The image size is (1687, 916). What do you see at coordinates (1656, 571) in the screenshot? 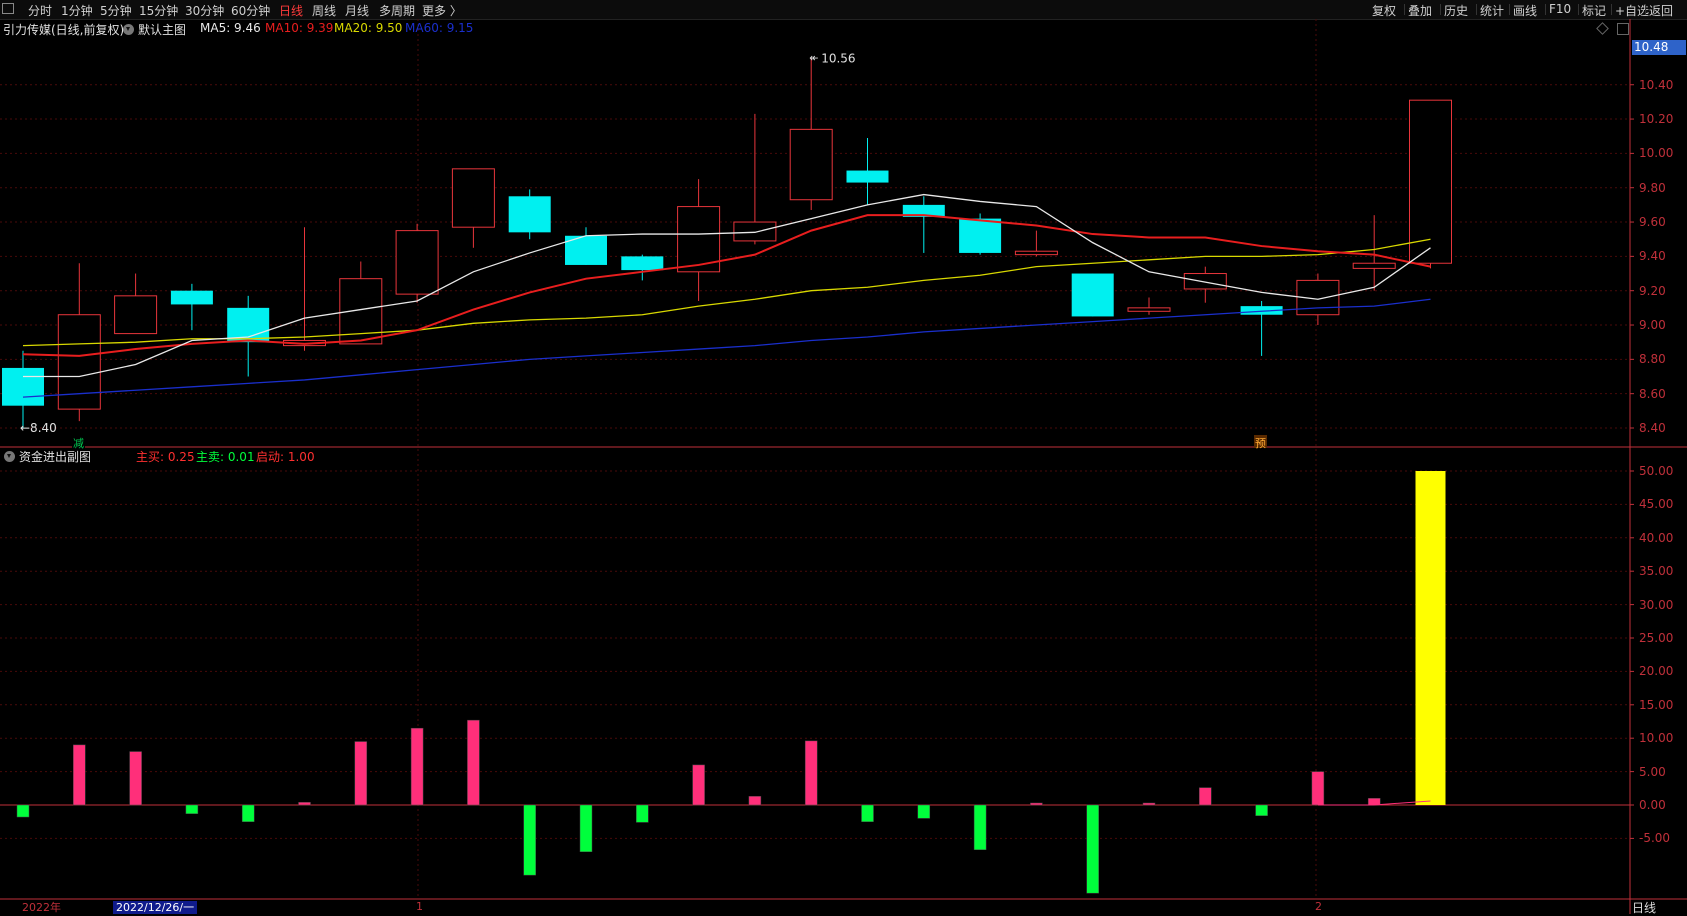
I see `fund-tick-label: 35.00` at bounding box center [1656, 571].